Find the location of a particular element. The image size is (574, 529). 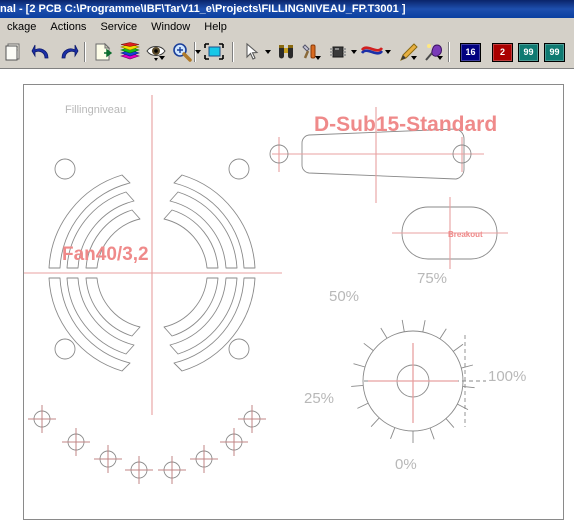

layer-badge-value: 2 is located at coordinates (502, 52).